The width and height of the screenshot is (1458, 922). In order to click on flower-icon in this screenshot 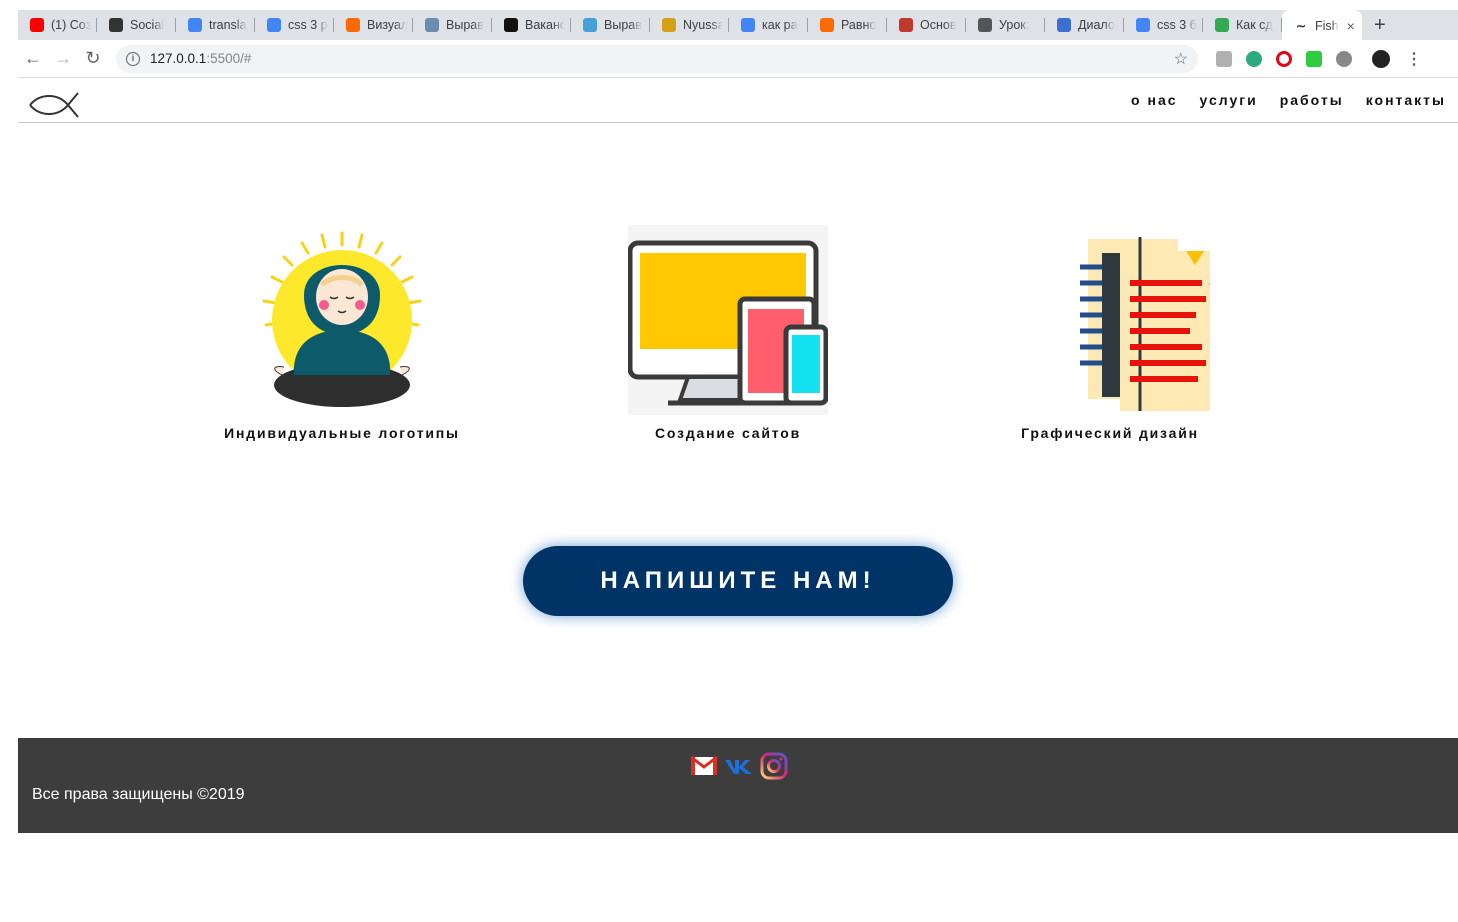, I will do `click(1222, 25)`.